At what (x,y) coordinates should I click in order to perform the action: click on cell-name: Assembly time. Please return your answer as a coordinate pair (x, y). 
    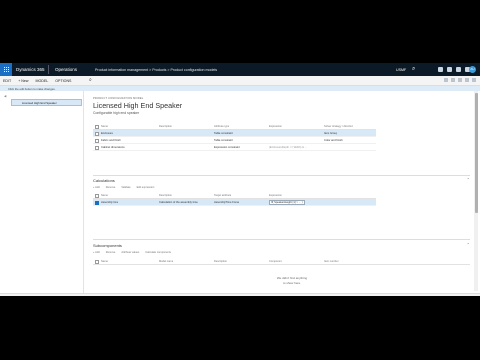
    Looking at the image, I should click on (110, 202).